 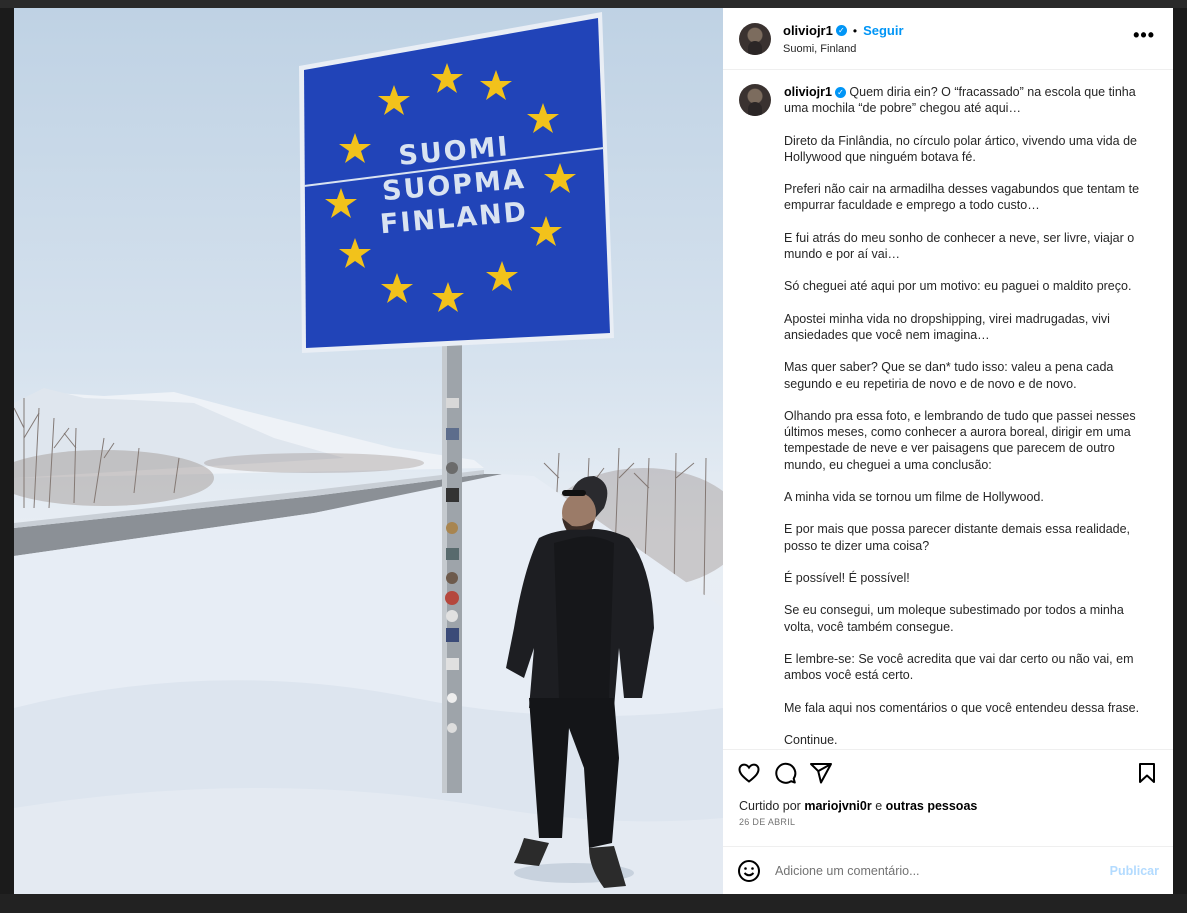 What do you see at coordinates (948, 39) in the screenshot?
I see `post-header: oliviojr1 ✓ • Seguir Suomi, Finland •••` at bounding box center [948, 39].